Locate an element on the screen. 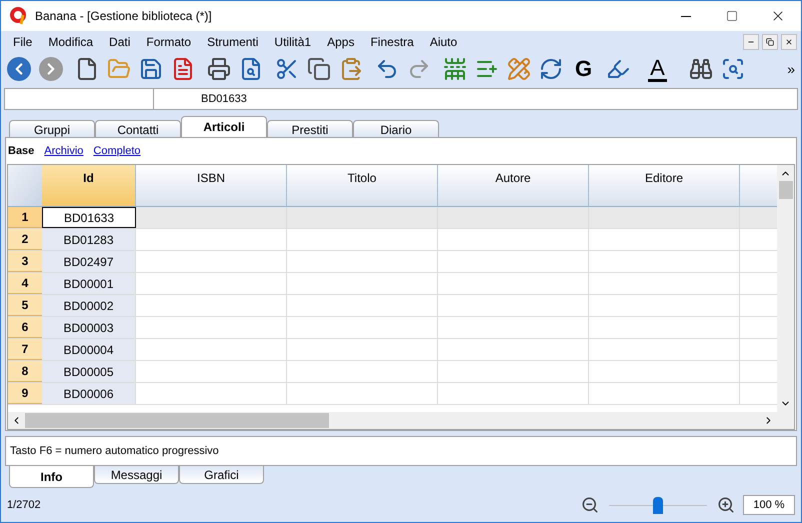 This screenshot has height=523, width=802. table-cell: BD00001 is located at coordinates (89, 283).